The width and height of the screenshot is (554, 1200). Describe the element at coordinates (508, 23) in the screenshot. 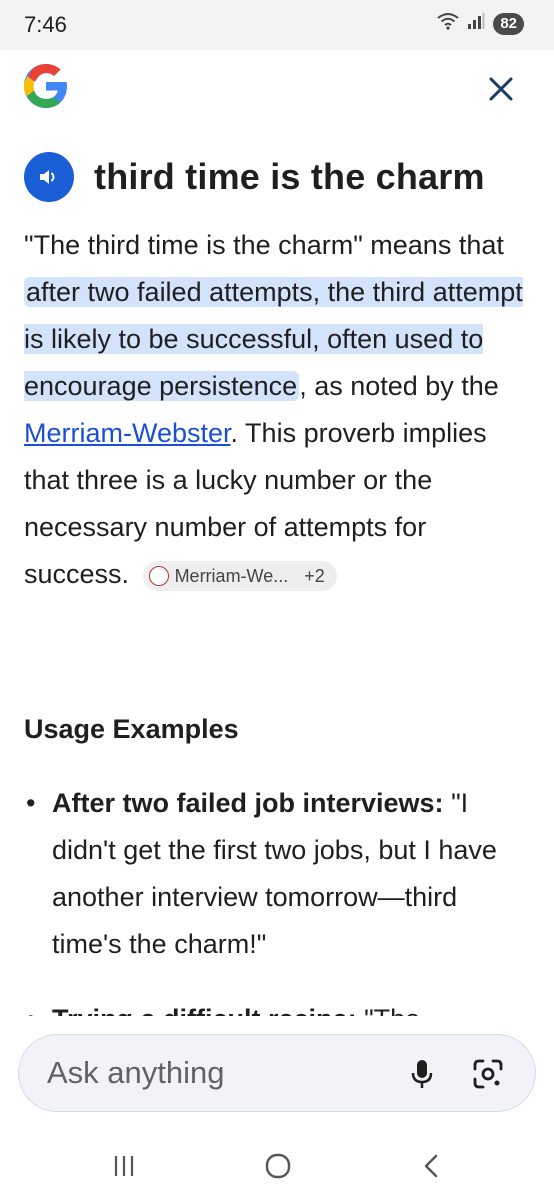

I see `battery-icon: 82` at that location.